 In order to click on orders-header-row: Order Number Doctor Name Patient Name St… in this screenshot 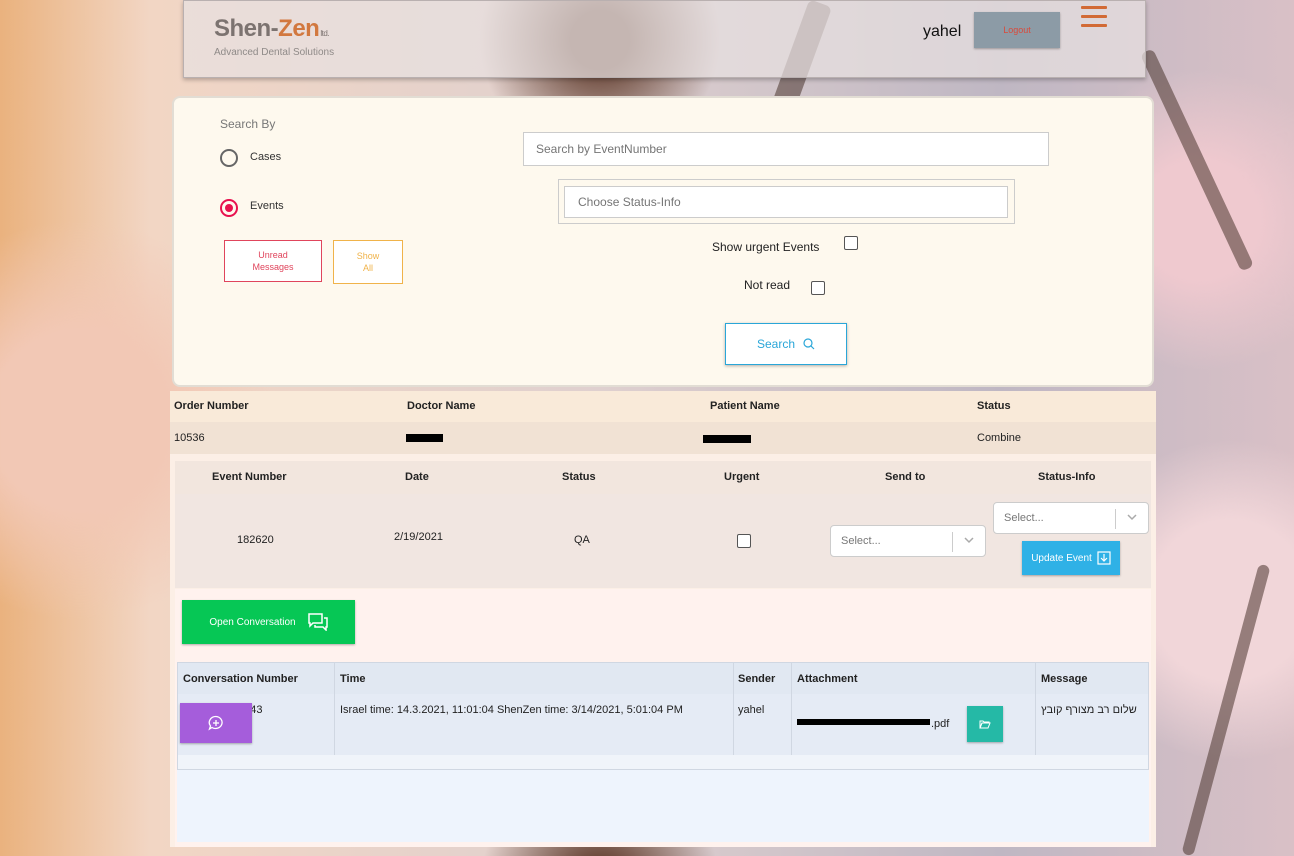, I will do `click(663, 406)`.